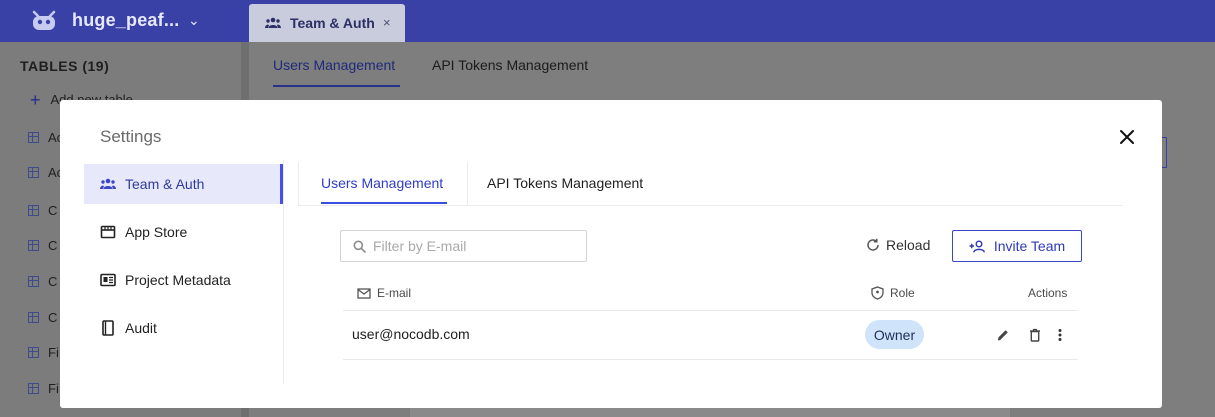  I want to click on tab-api-tokens-management: API Tokens Management, so click(572, 184).